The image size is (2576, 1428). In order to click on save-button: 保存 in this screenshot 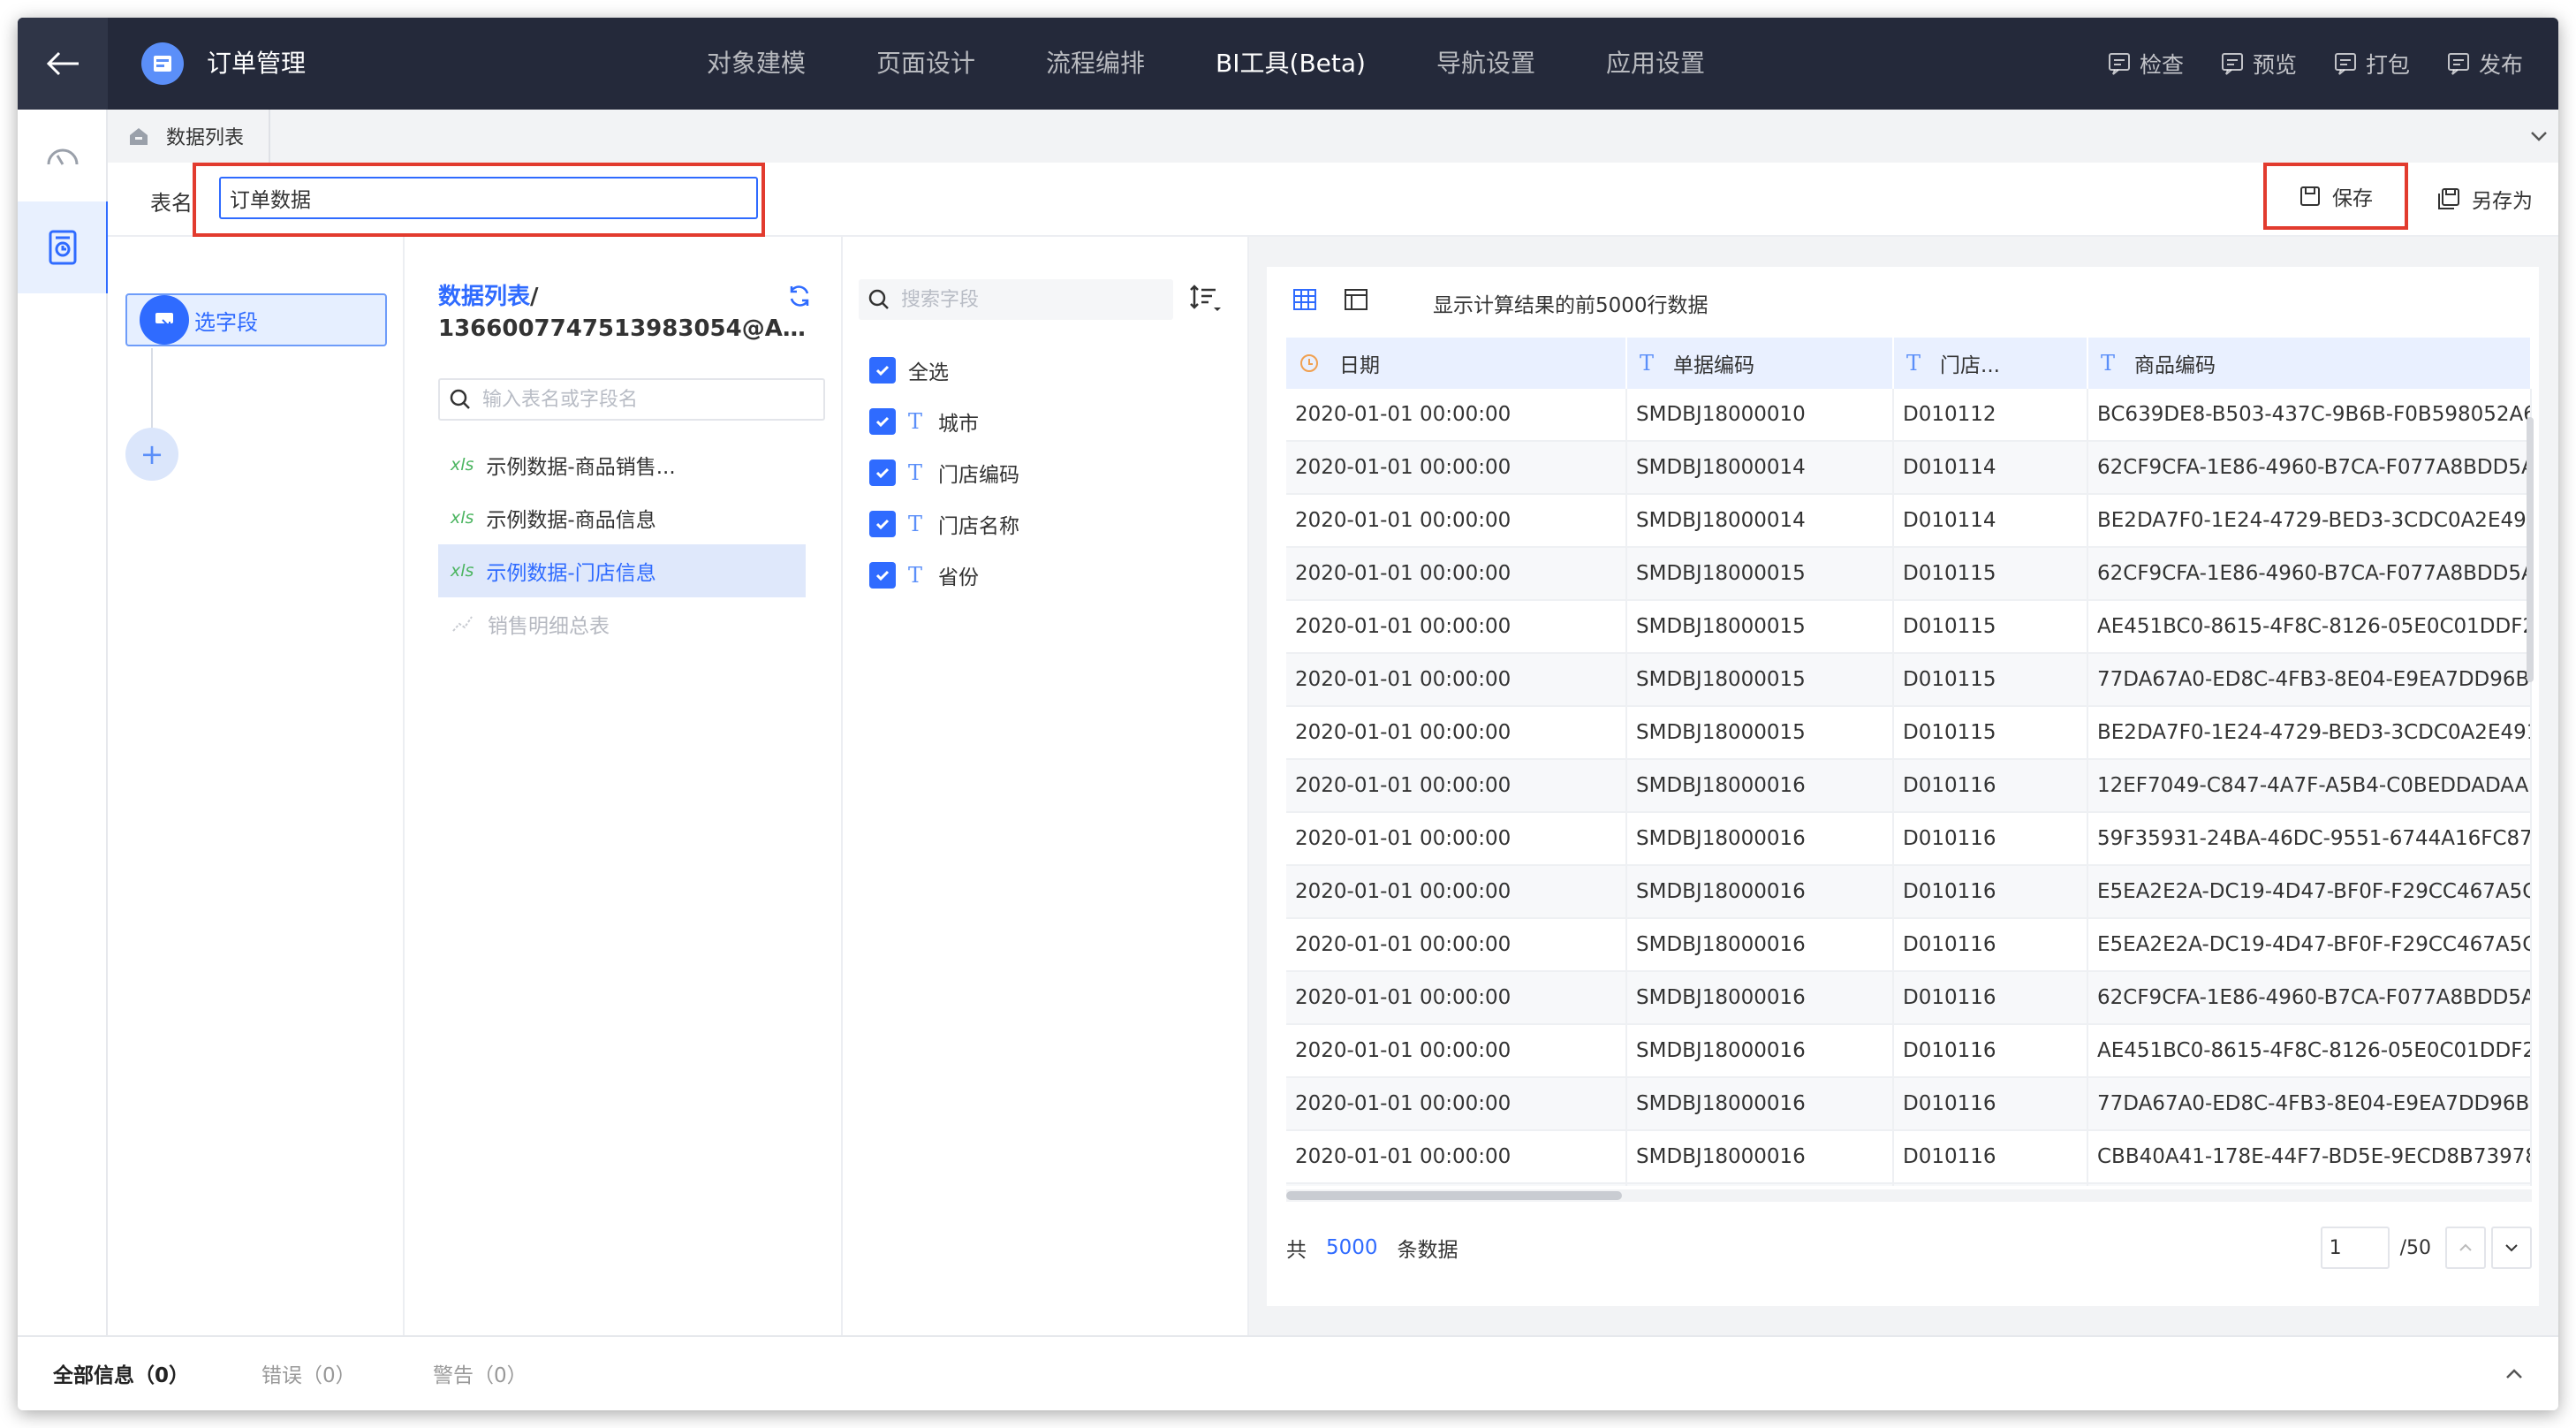, I will do `click(2335, 196)`.